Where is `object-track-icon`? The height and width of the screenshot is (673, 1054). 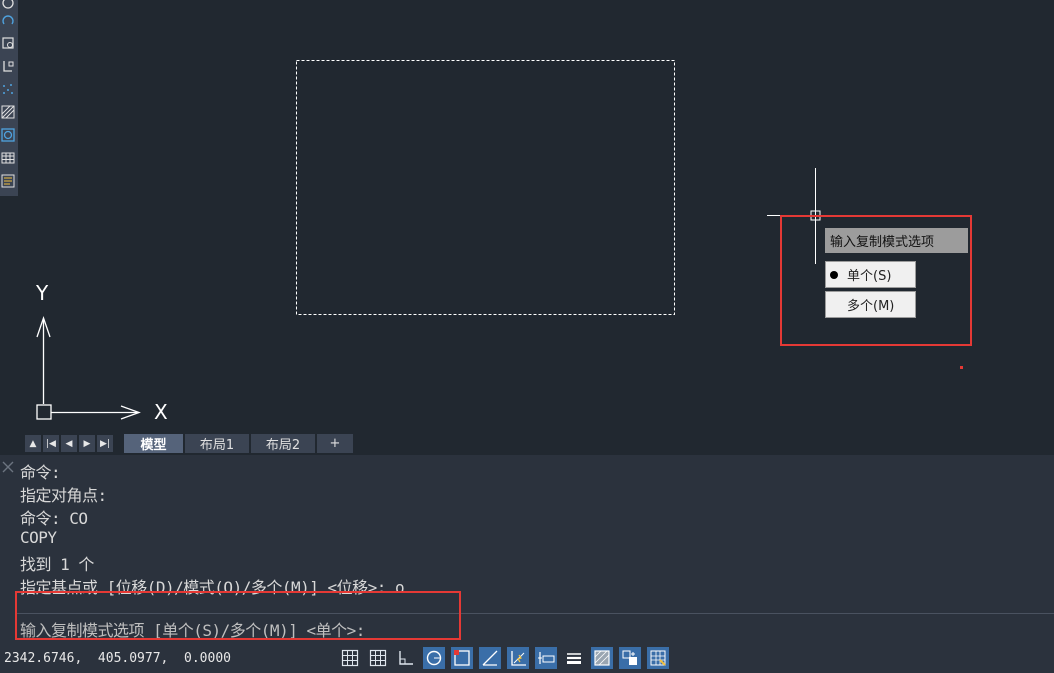
object-track-icon is located at coordinates (490, 658).